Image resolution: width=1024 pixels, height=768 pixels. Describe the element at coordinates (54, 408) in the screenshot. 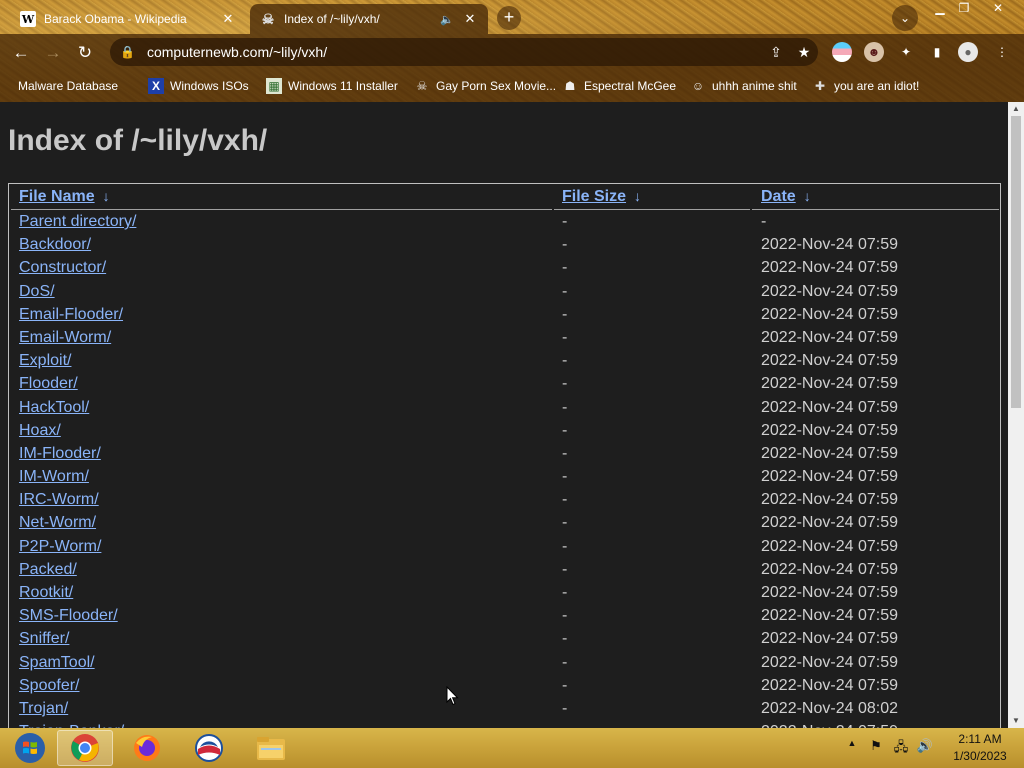

I see `file-name-link: HackTool/` at that location.